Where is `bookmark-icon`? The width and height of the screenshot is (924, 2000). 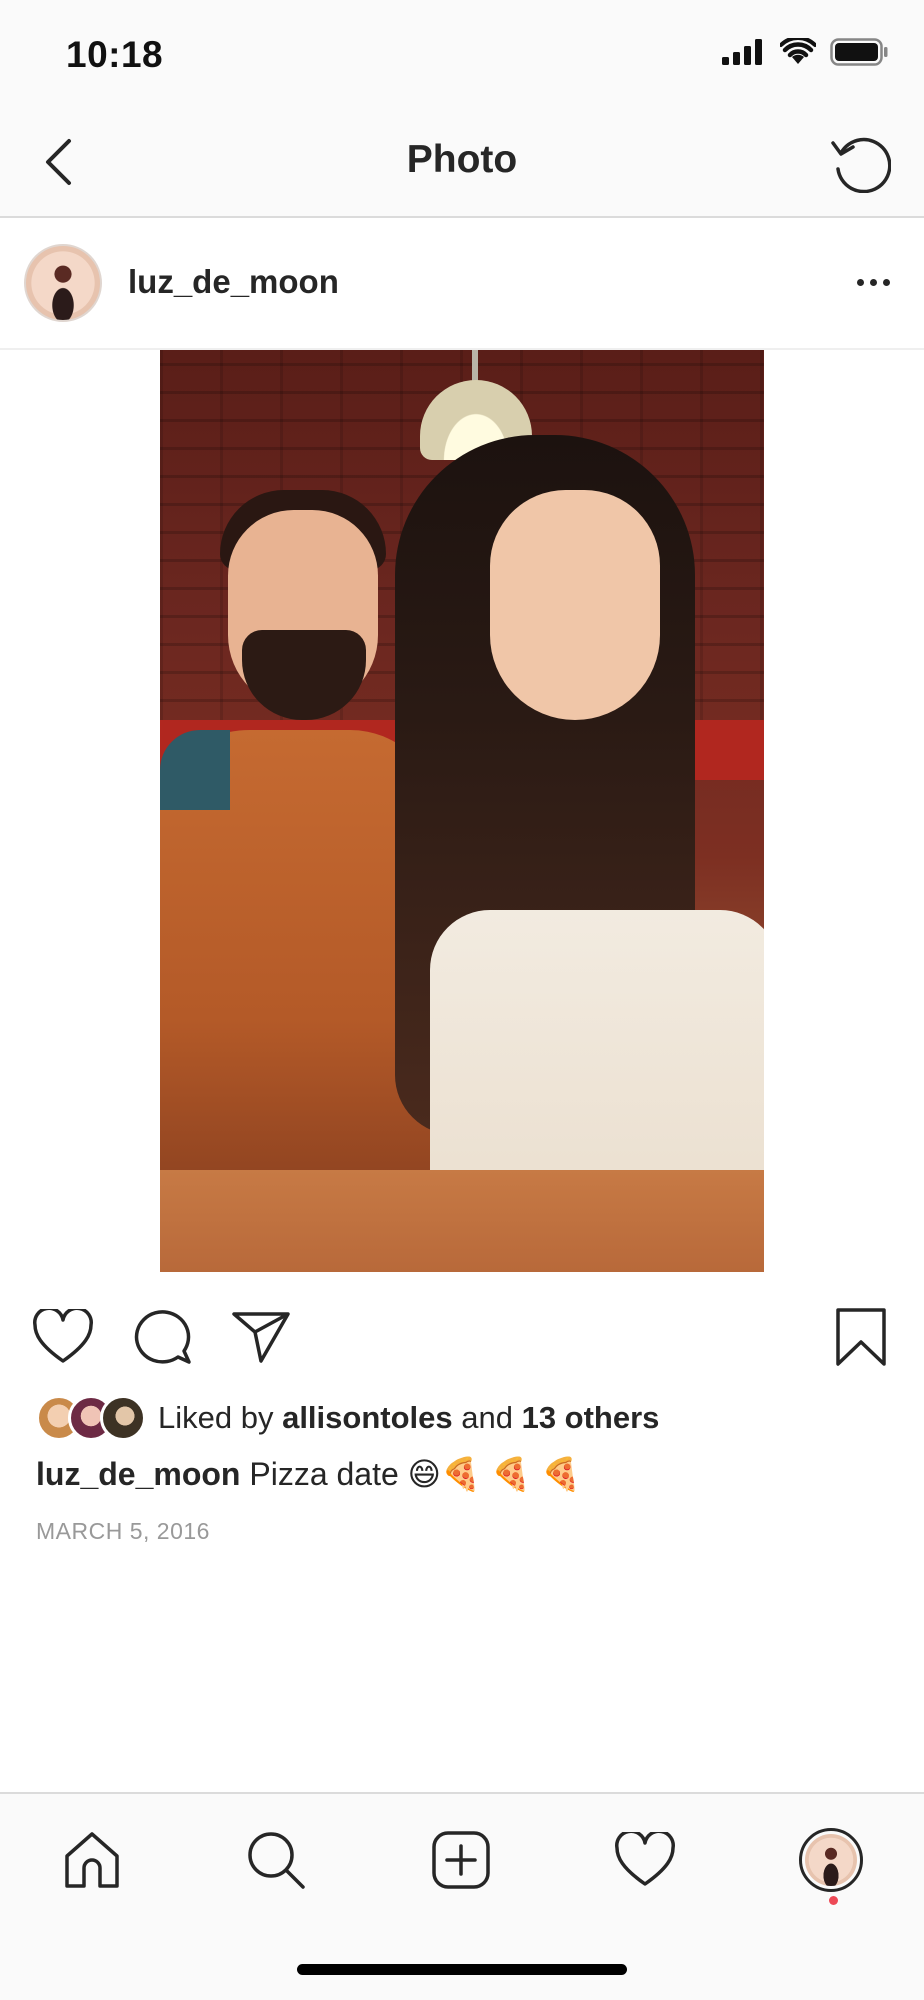
bookmark-icon is located at coordinates (861, 1337).